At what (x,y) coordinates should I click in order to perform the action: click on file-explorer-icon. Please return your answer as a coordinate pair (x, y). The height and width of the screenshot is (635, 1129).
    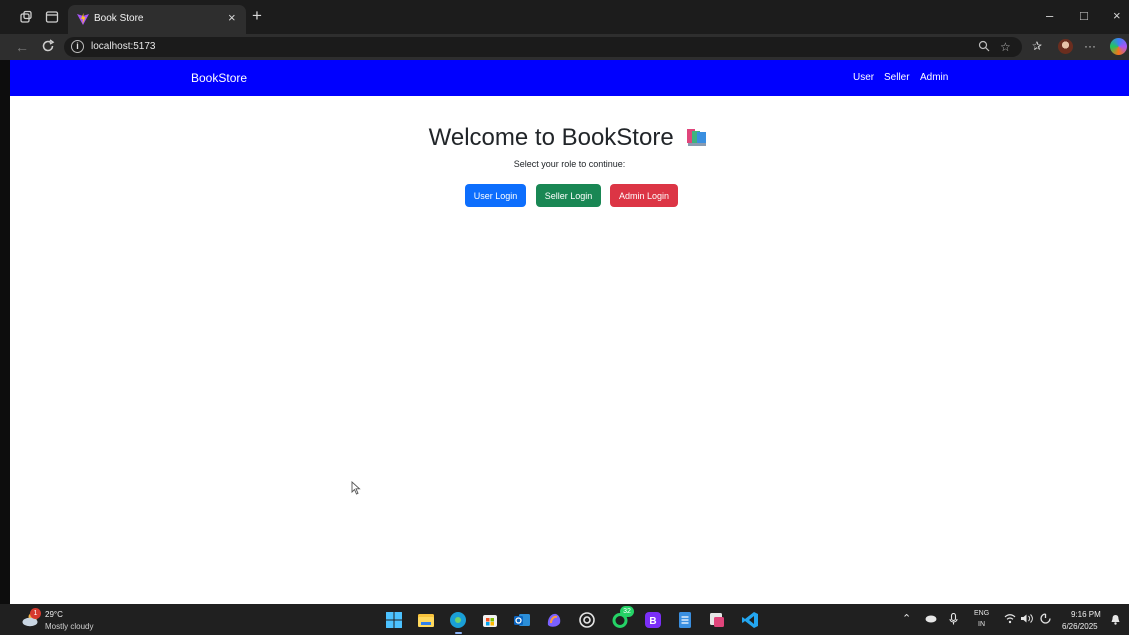
    Looking at the image, I should click on (426, 620).